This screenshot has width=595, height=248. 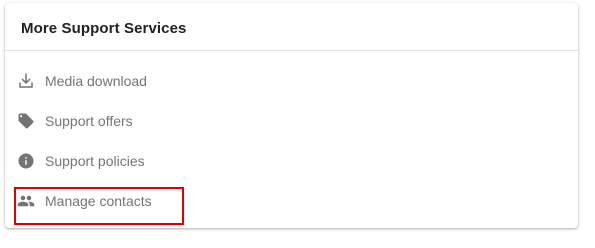 What do you see at coordinates (26, 201) in the screenshot?
I see `people-icon` at bounding box center [26, 201].